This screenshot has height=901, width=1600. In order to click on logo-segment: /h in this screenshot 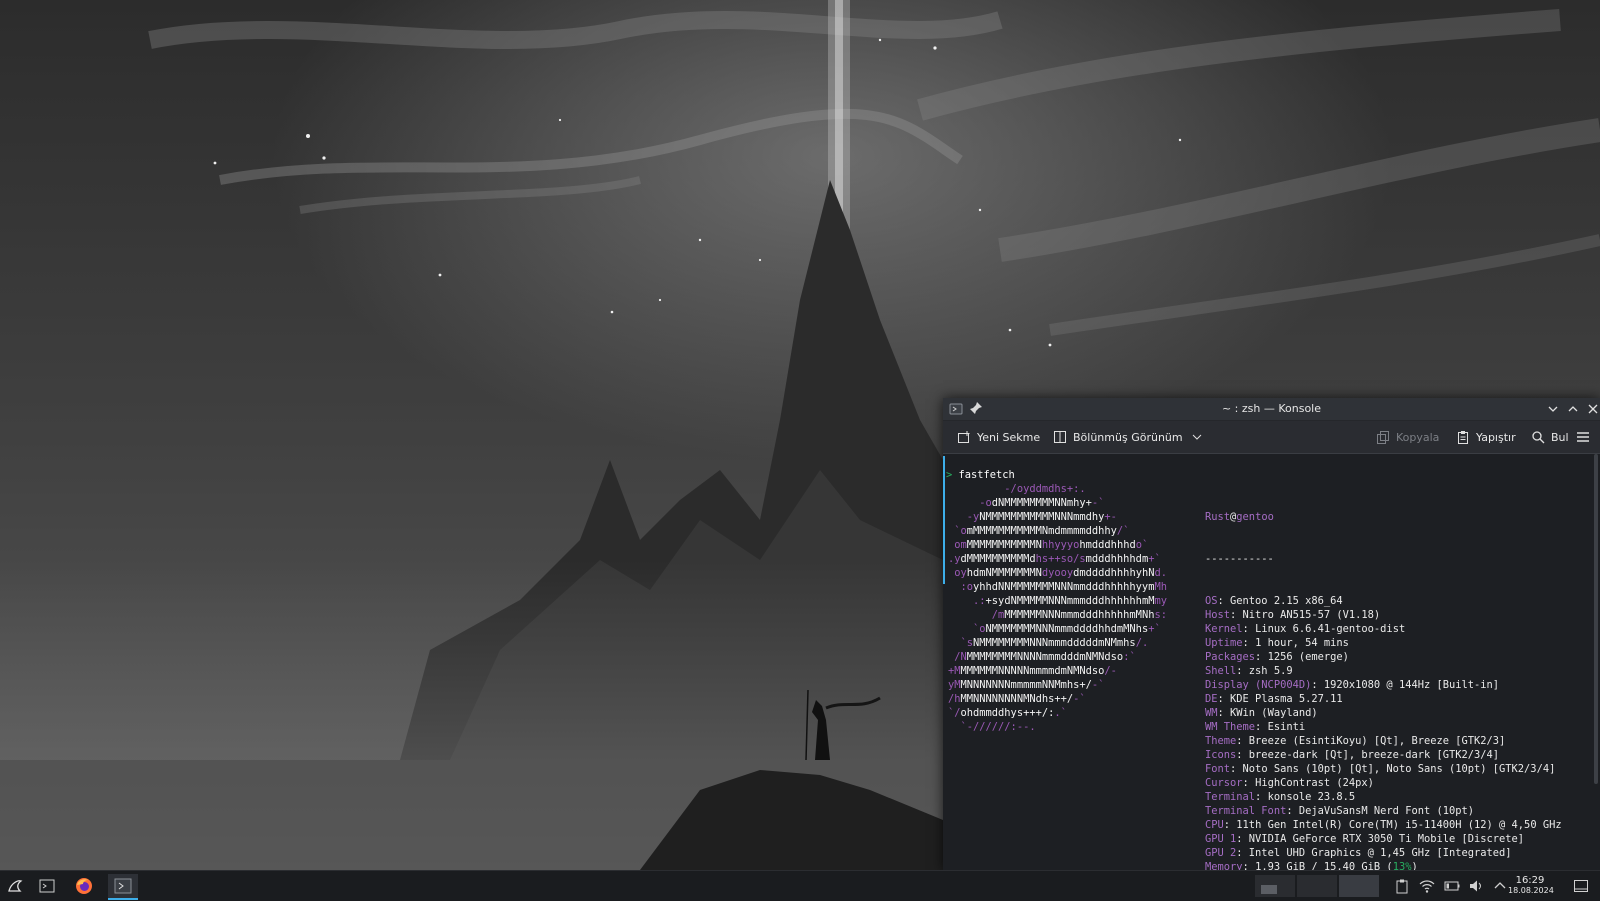, I will do `click(954, 699)`.